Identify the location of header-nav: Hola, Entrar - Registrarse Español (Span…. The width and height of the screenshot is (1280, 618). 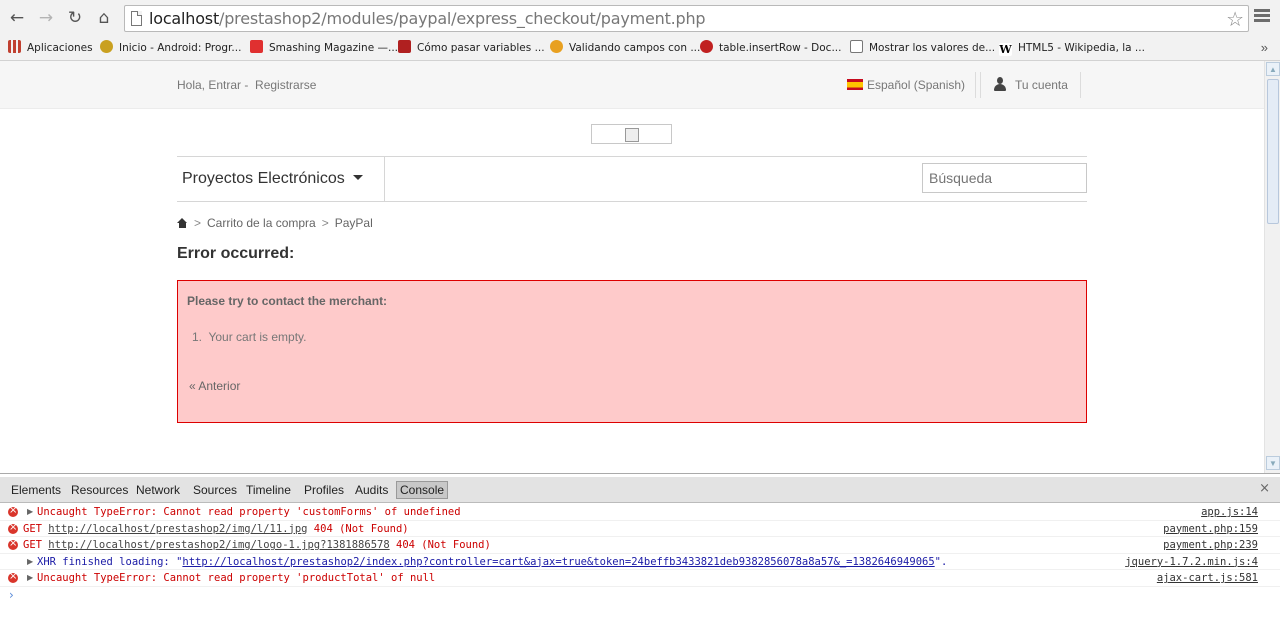
(632, 85).